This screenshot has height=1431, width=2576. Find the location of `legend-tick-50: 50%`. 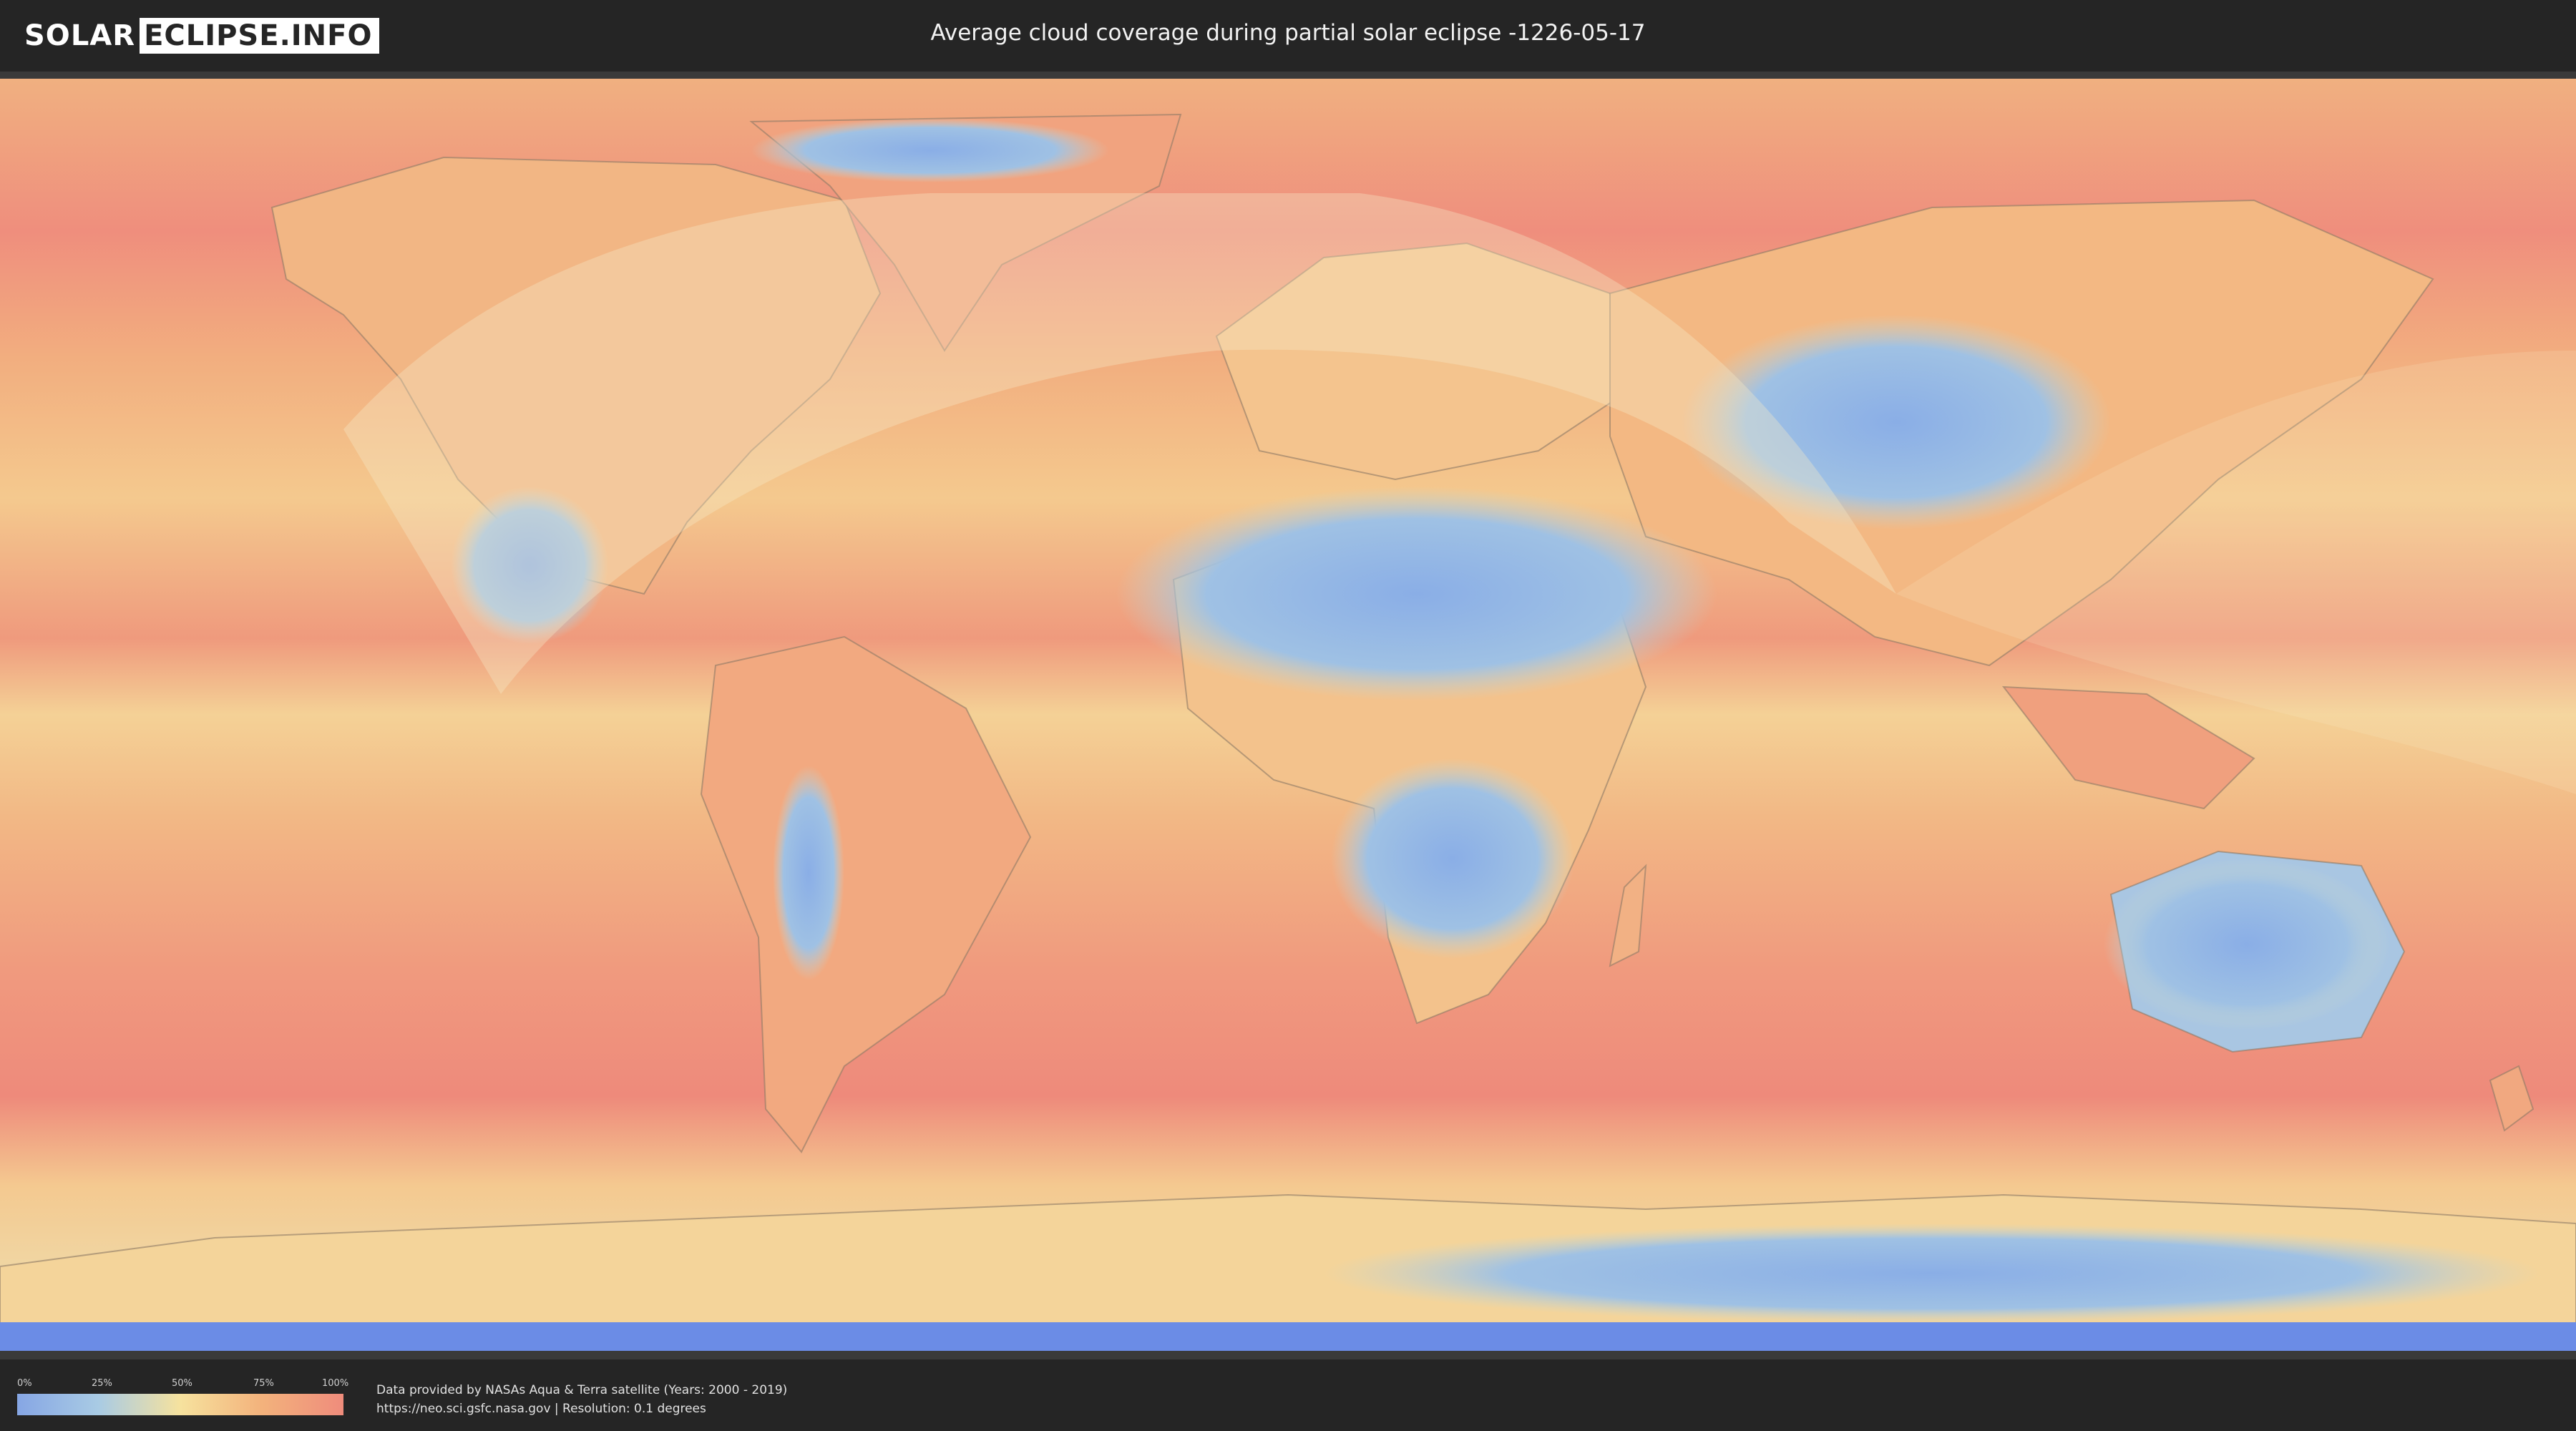

legend-tick-50: 50% is located at coordinates (182, 1384).